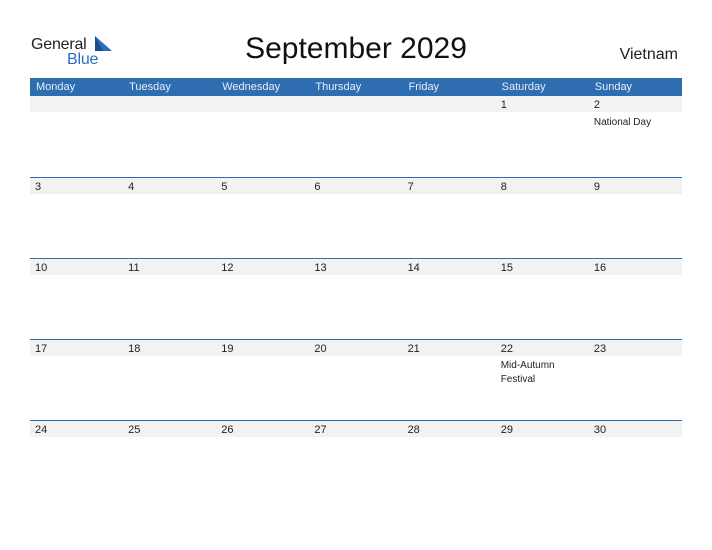 The height and width of the screenshot is (550, 712). I want to click on day-cell: 3, so click(76, 217).